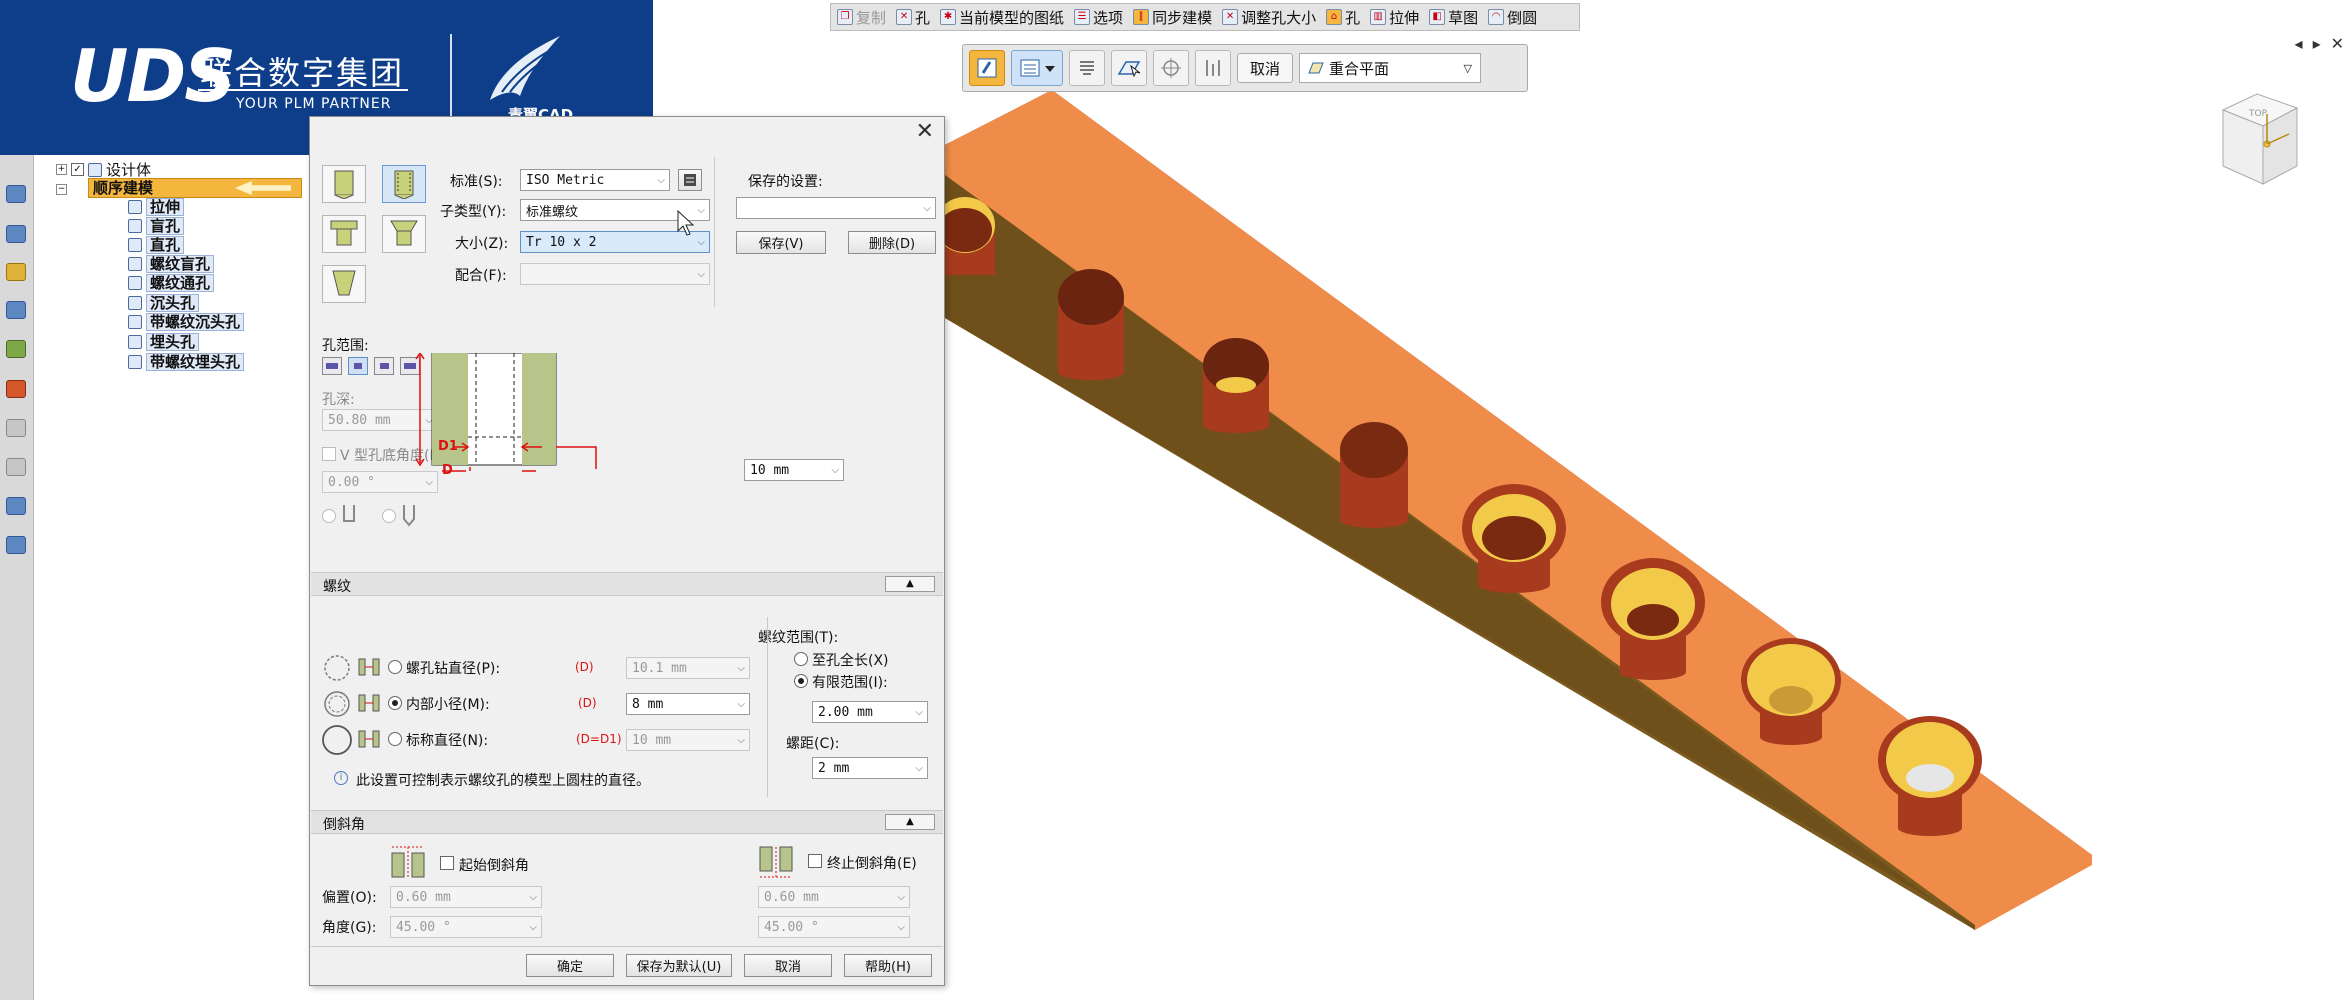 This screenshot has height=1000, width=2350. Describe the element at coordinates (186, 361) in the screenshot. I see `tree-feature-item: 带螺纹埋头孔` at that location.